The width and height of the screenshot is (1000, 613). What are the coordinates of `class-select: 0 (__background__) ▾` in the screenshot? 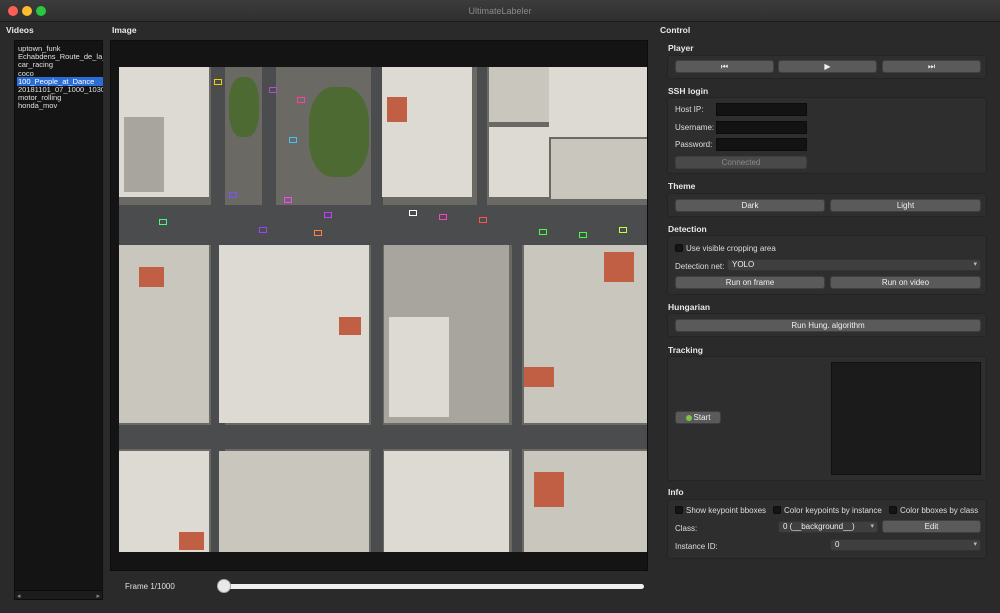 It's located at (828, 527).